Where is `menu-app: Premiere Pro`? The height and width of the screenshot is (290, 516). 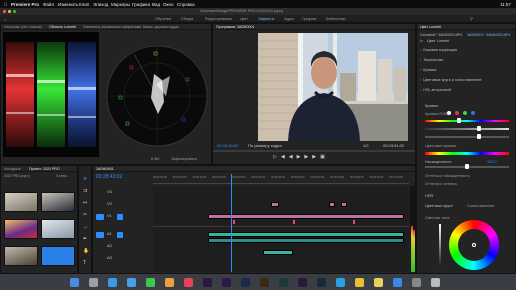 menu-app: Premiere Pro is located at coordinates (25, 4).